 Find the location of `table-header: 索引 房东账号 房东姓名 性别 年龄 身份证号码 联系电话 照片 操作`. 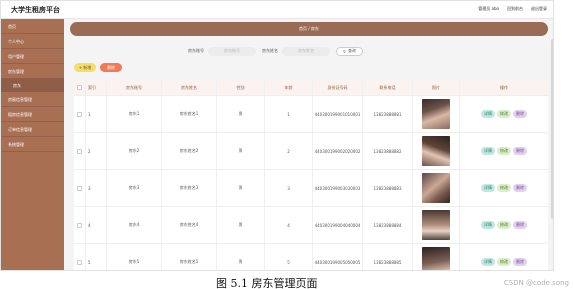

table-header: 索引 房东账号 房东姓名 性别 年龄 身份证号码 联系电话 照片 操作 is located at coordinates (311, 88).